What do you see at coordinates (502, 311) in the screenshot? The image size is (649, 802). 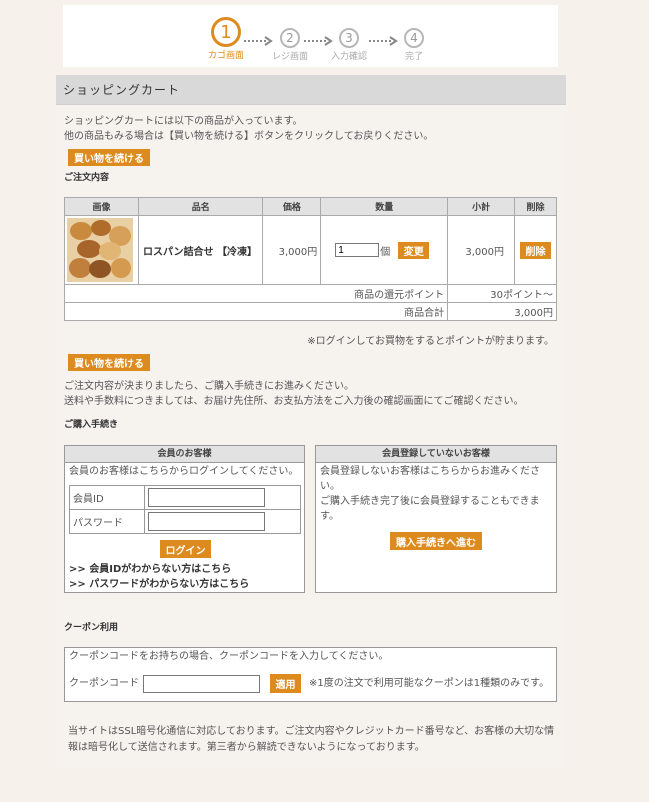 I see `total-value: 3,000円` at bounding box center [502, 311].